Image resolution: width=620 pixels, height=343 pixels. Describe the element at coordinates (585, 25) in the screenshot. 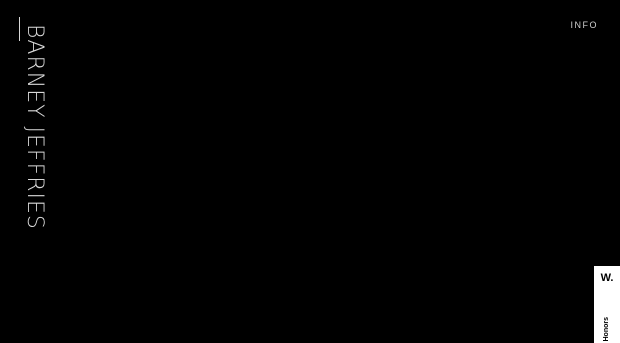

I see `info-link: INFO` at that location.